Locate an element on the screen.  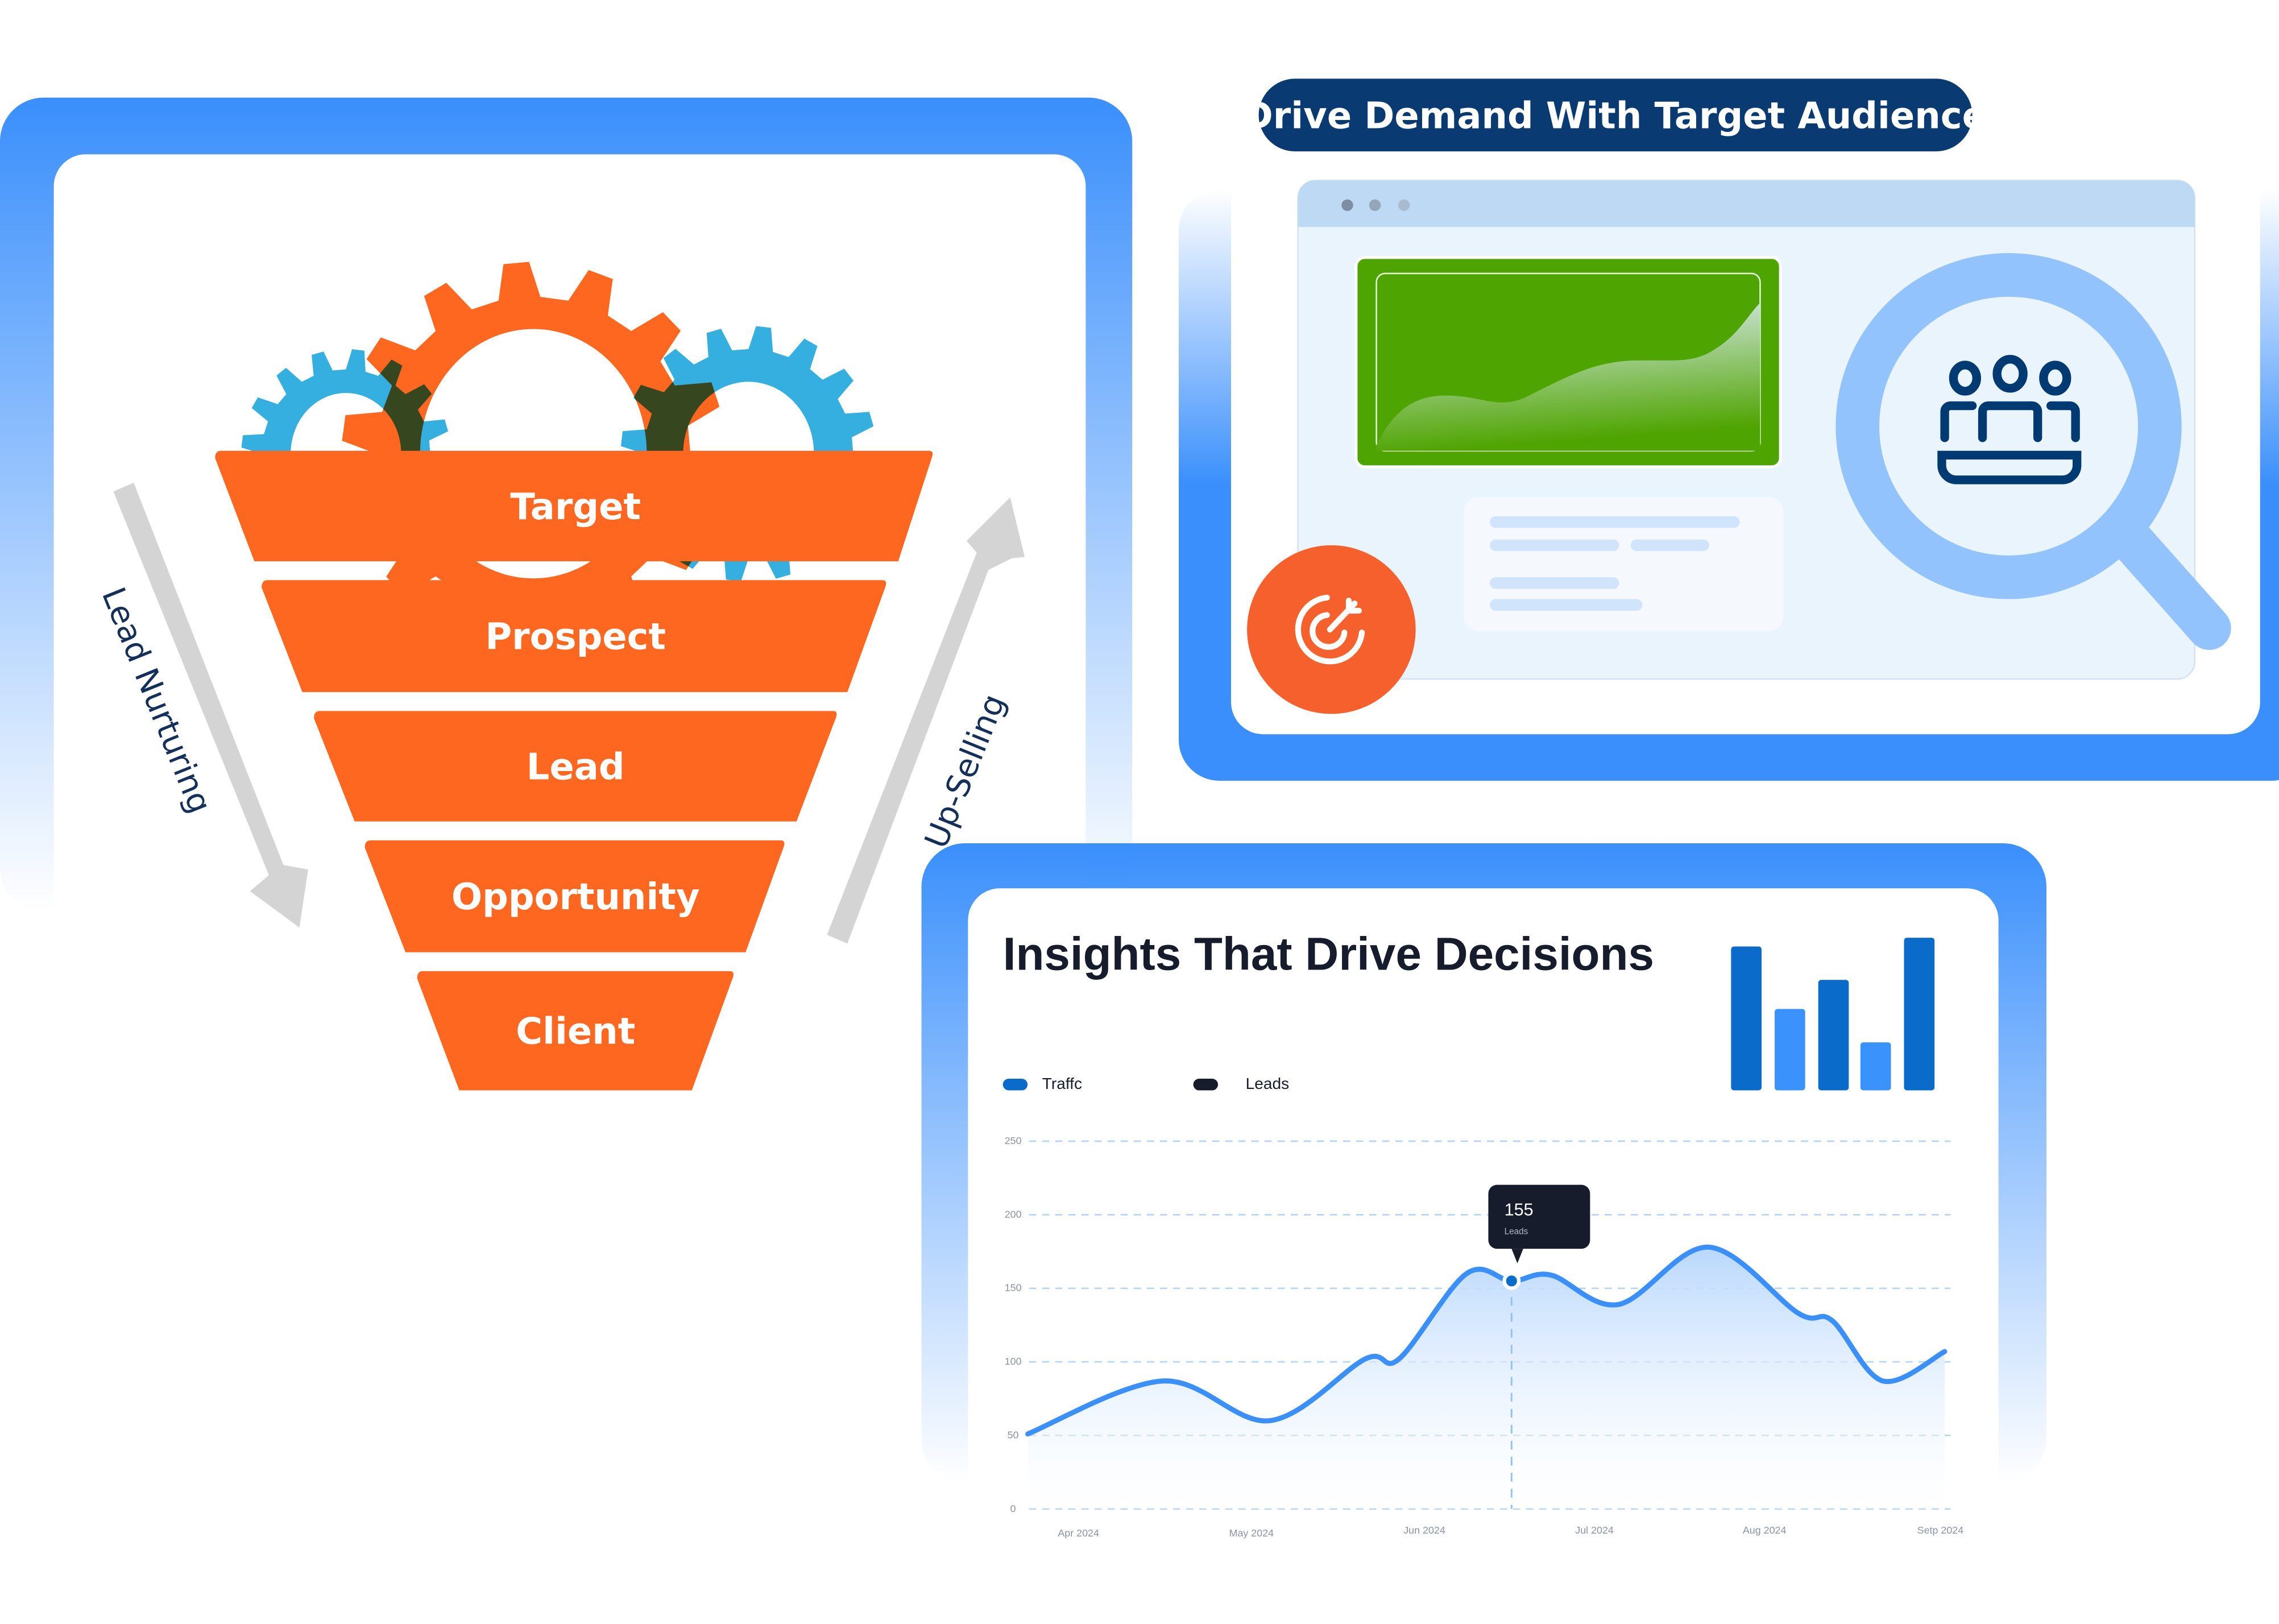
funnel-stage-lead: Lead is located at coordinates (575, 766).